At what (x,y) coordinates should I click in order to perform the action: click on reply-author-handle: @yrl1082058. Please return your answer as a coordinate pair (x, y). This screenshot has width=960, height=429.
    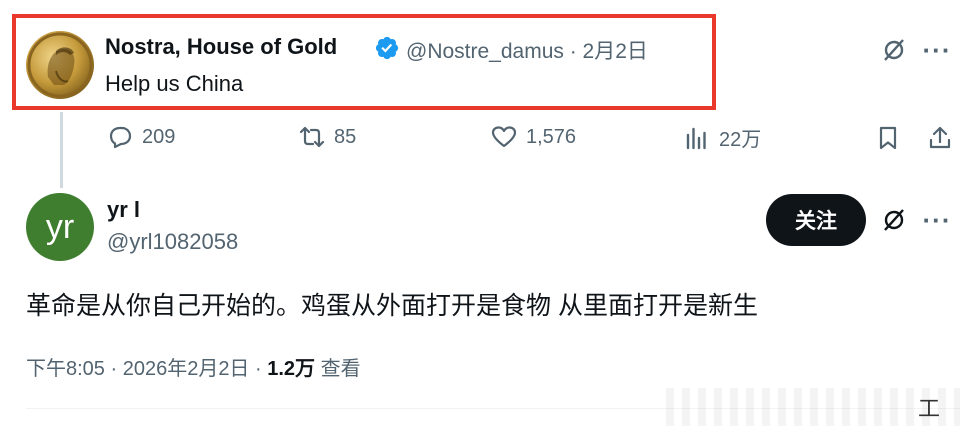
    Looking at the image, I should click on (172, 242).